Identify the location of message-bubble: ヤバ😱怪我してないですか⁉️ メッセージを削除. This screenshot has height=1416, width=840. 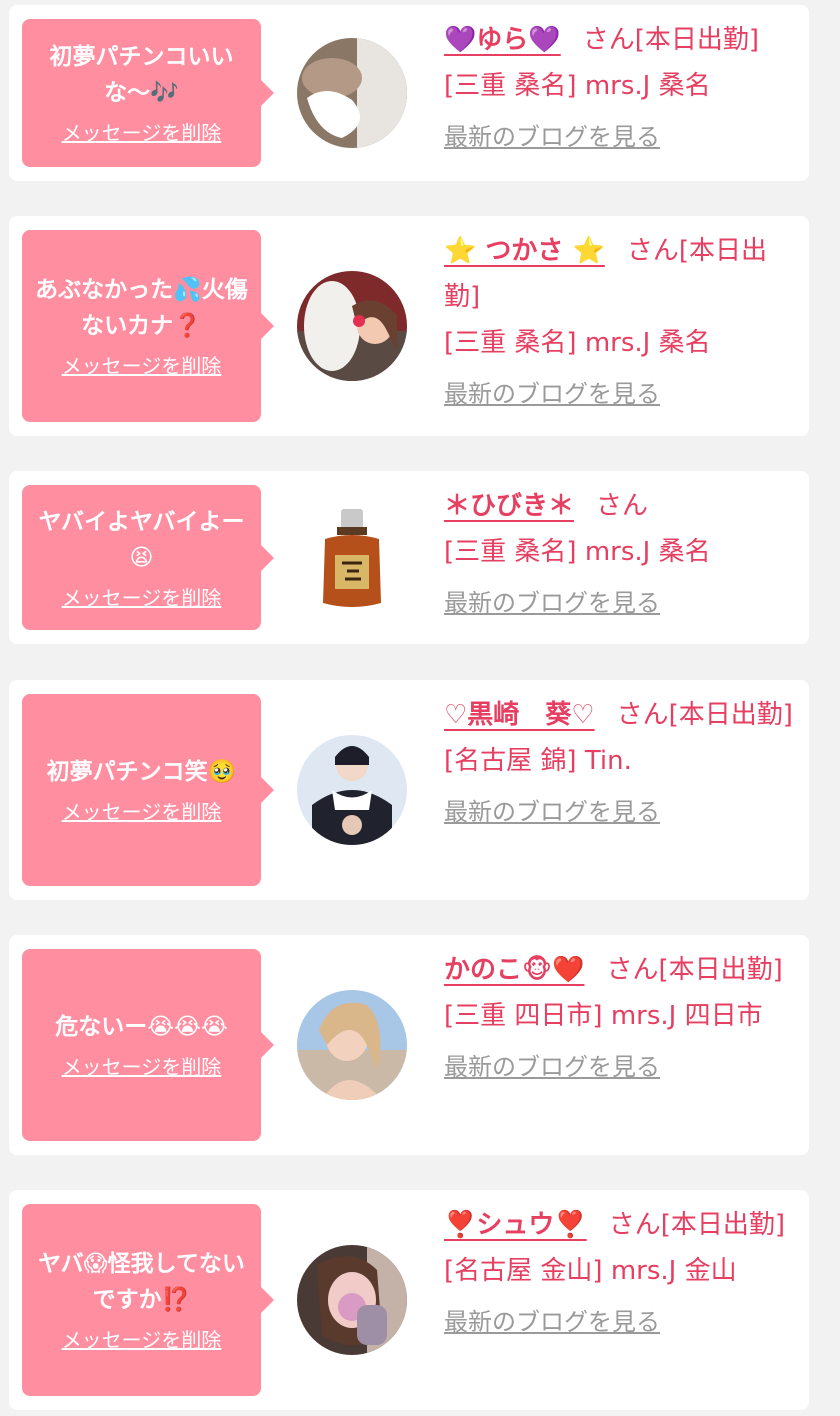
(148, 1300).